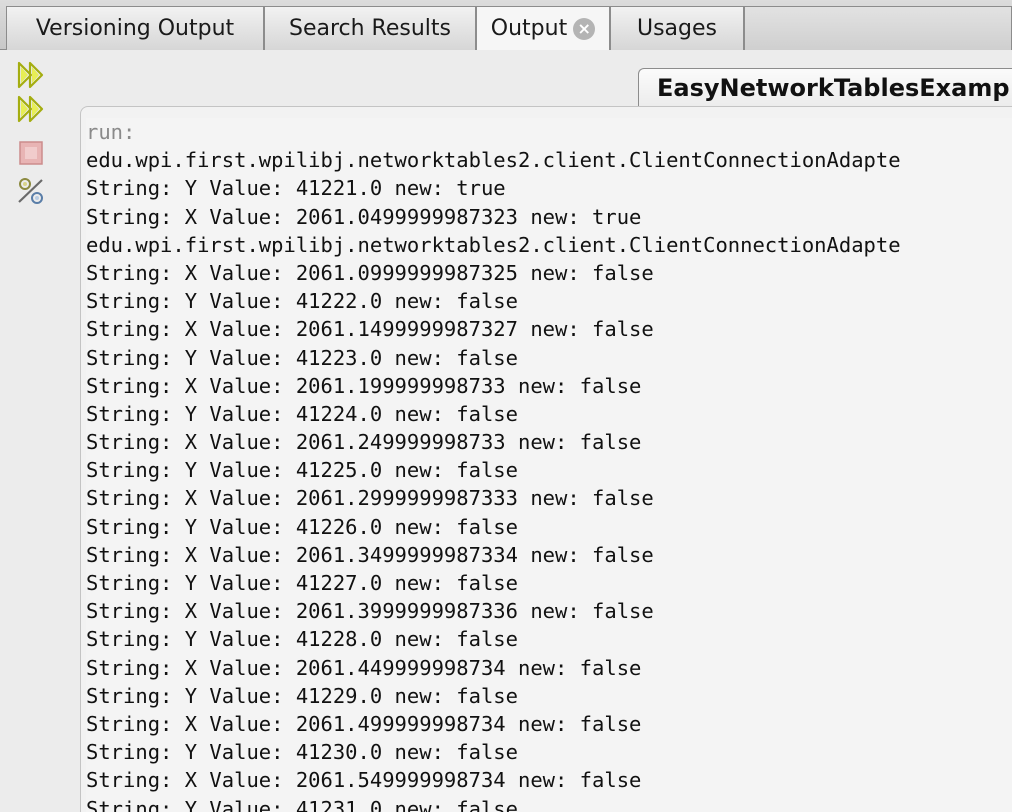 This screenshot has width=1012, height=812. I want to click on rerun-with-params-button, so click(31, 109).